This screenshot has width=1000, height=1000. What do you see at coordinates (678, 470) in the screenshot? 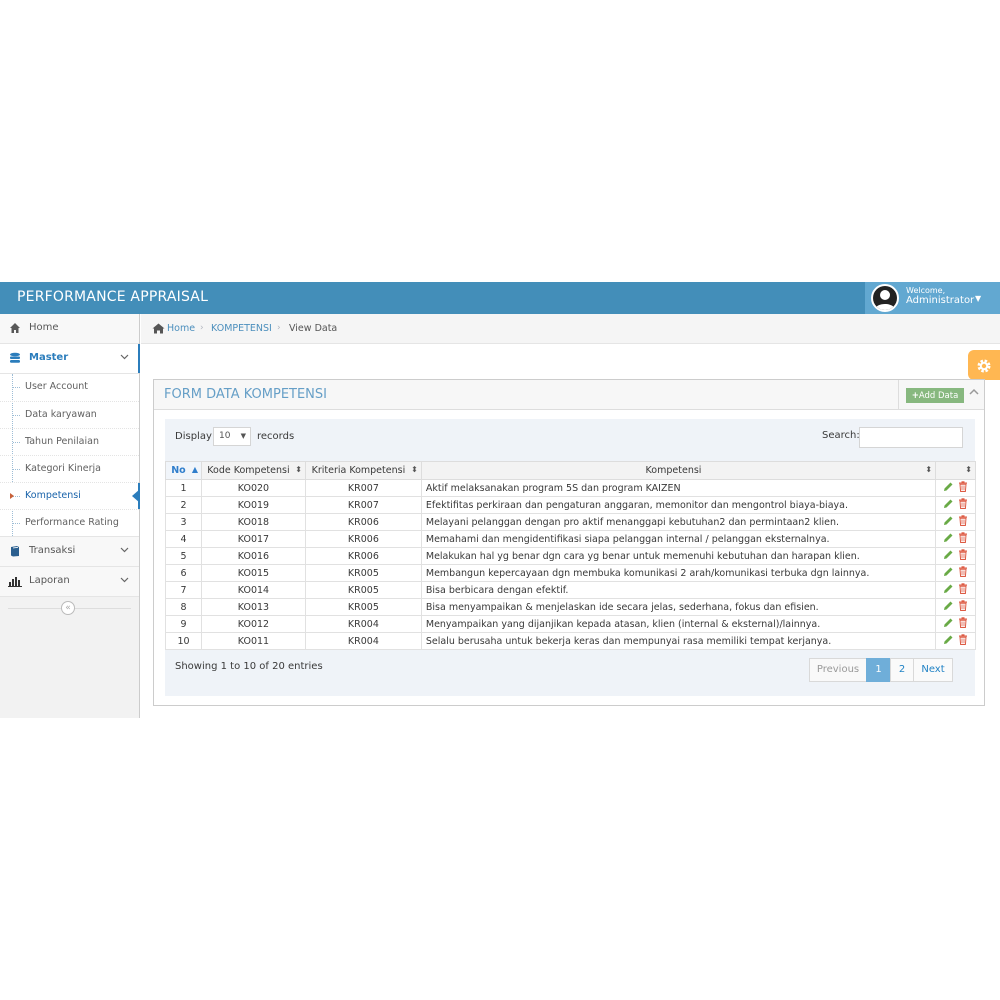
I see `column-header-kompetensi: Kompetensi ⬍` at bounding box center [678, 470].